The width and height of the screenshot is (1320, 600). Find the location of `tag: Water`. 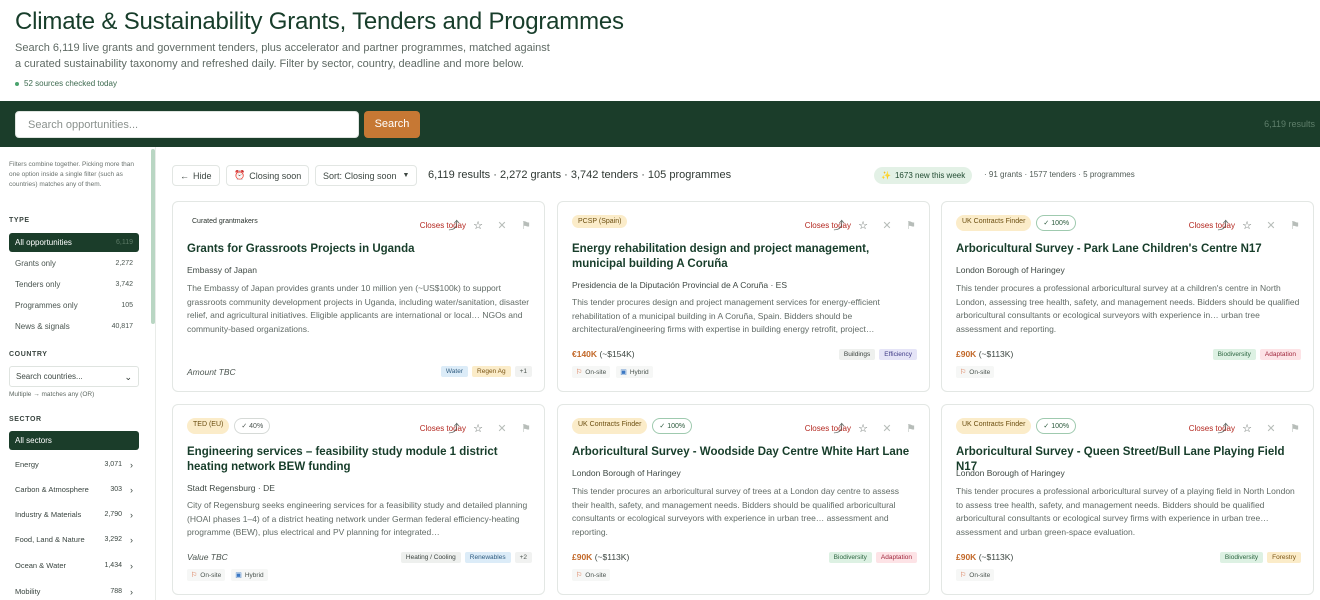

tag: Water is located at coordinates (454, 371).